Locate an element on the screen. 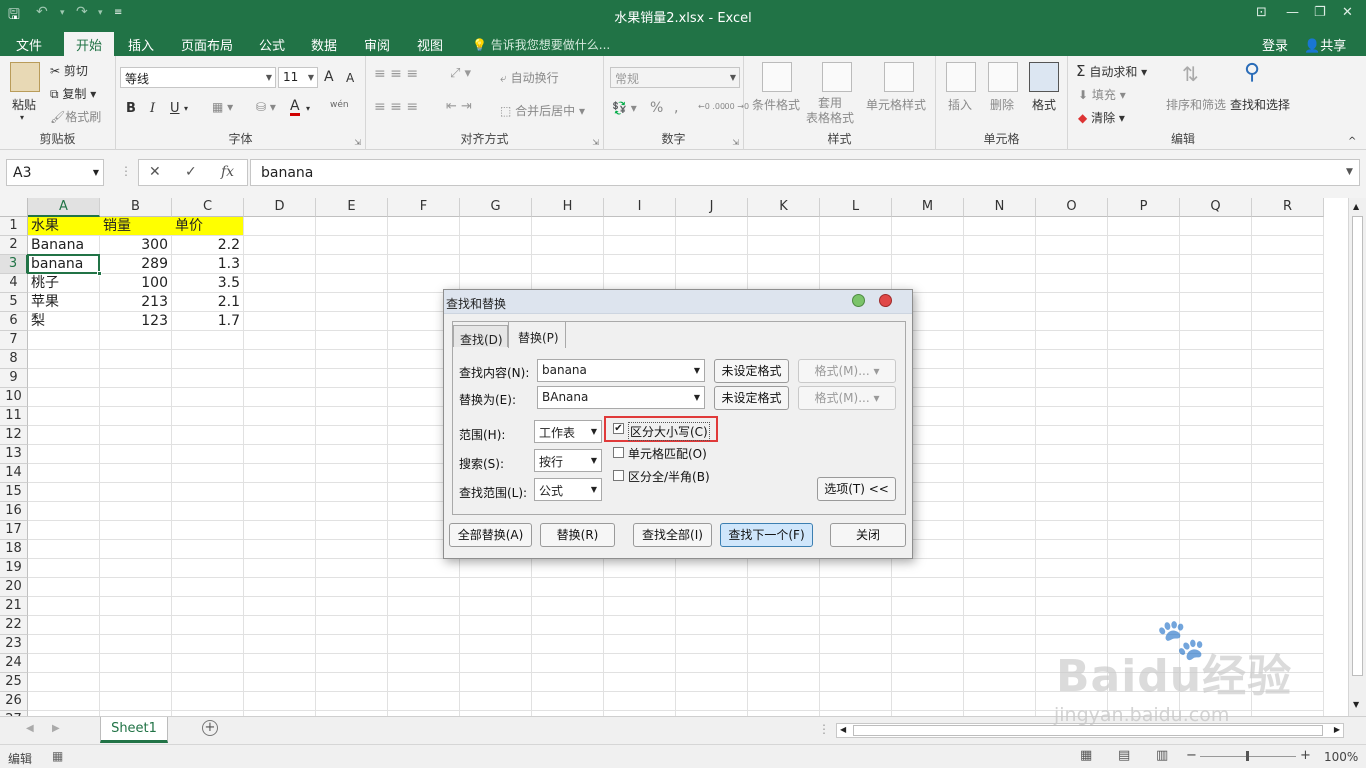  font-color-dropdown-icon: ▾ is located at coordinates (308, 108).